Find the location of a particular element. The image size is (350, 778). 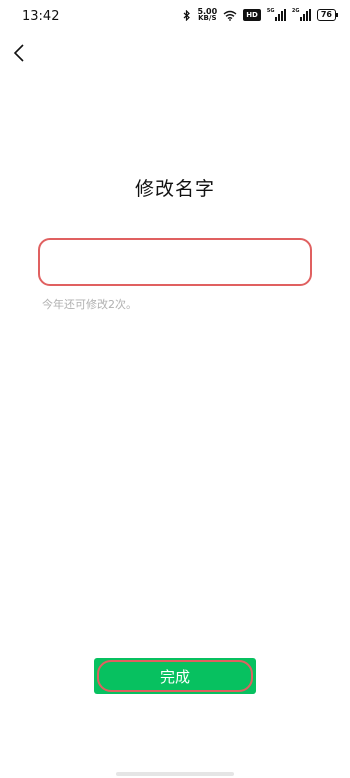

done-button: 完成 is located at coordinates (175, 676).